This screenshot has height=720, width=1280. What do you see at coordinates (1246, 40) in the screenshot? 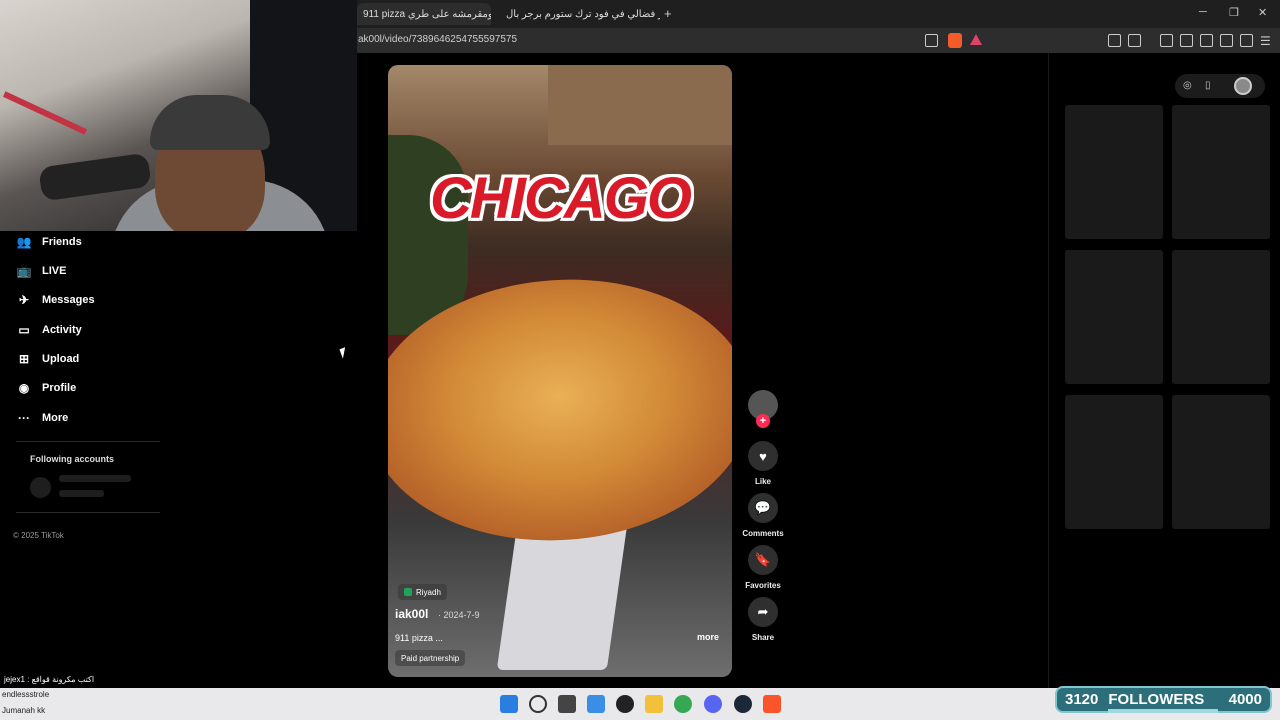
I see `vpn-icon` at bounding box center [1246, 40].